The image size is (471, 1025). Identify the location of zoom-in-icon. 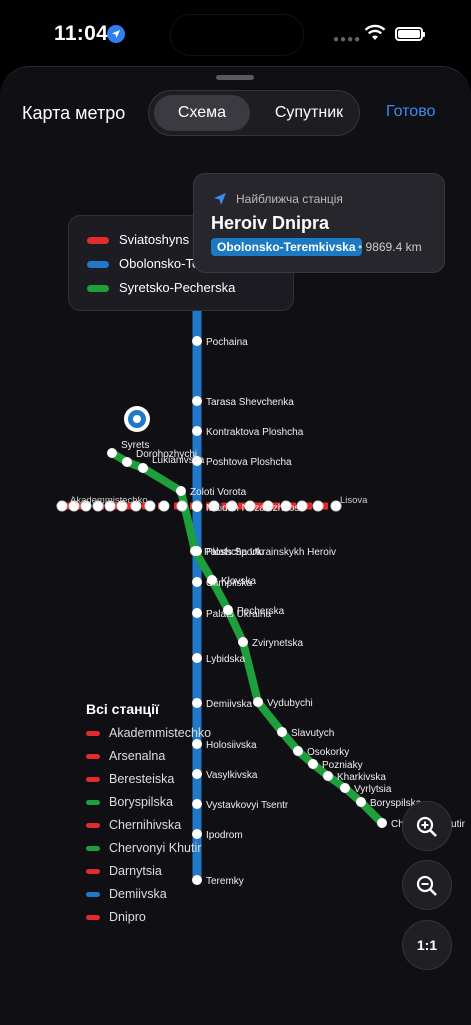
(426, 827).